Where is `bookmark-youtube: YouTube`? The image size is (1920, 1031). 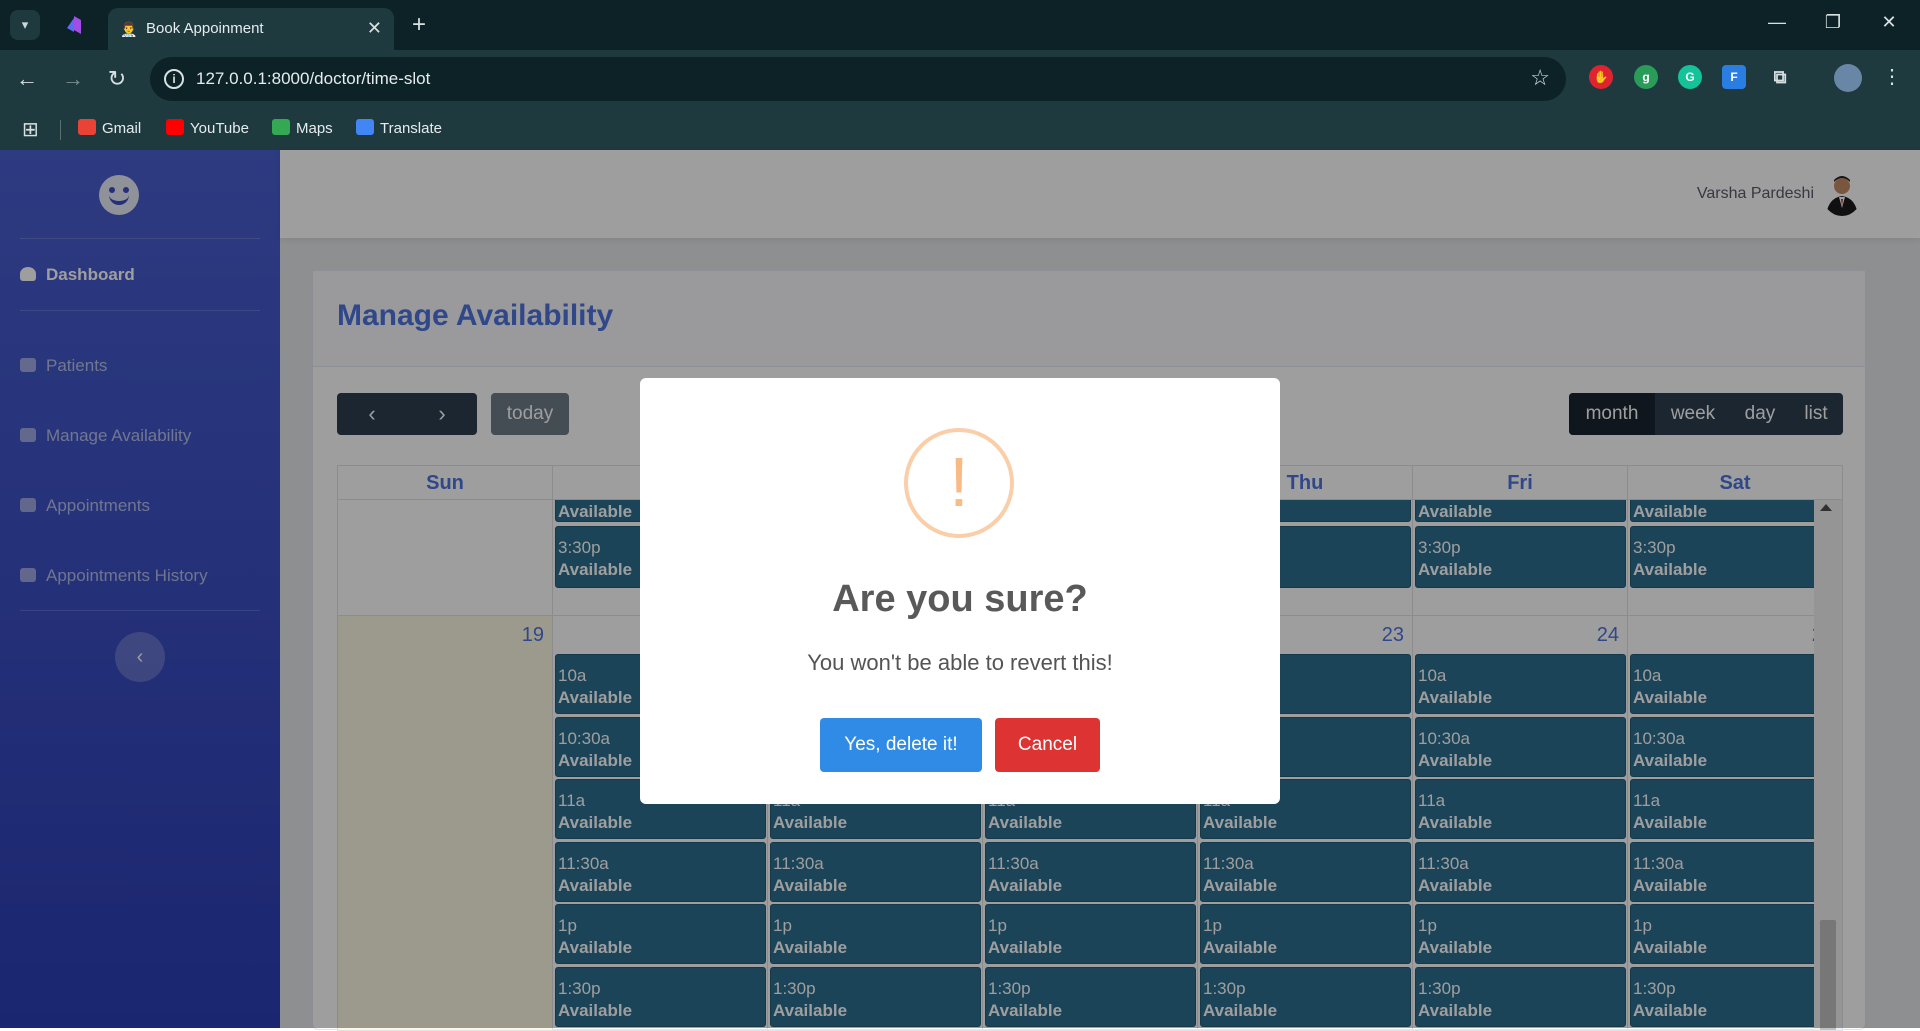
bookmark-youtube: YouTube is located at coordinates (207, 128).